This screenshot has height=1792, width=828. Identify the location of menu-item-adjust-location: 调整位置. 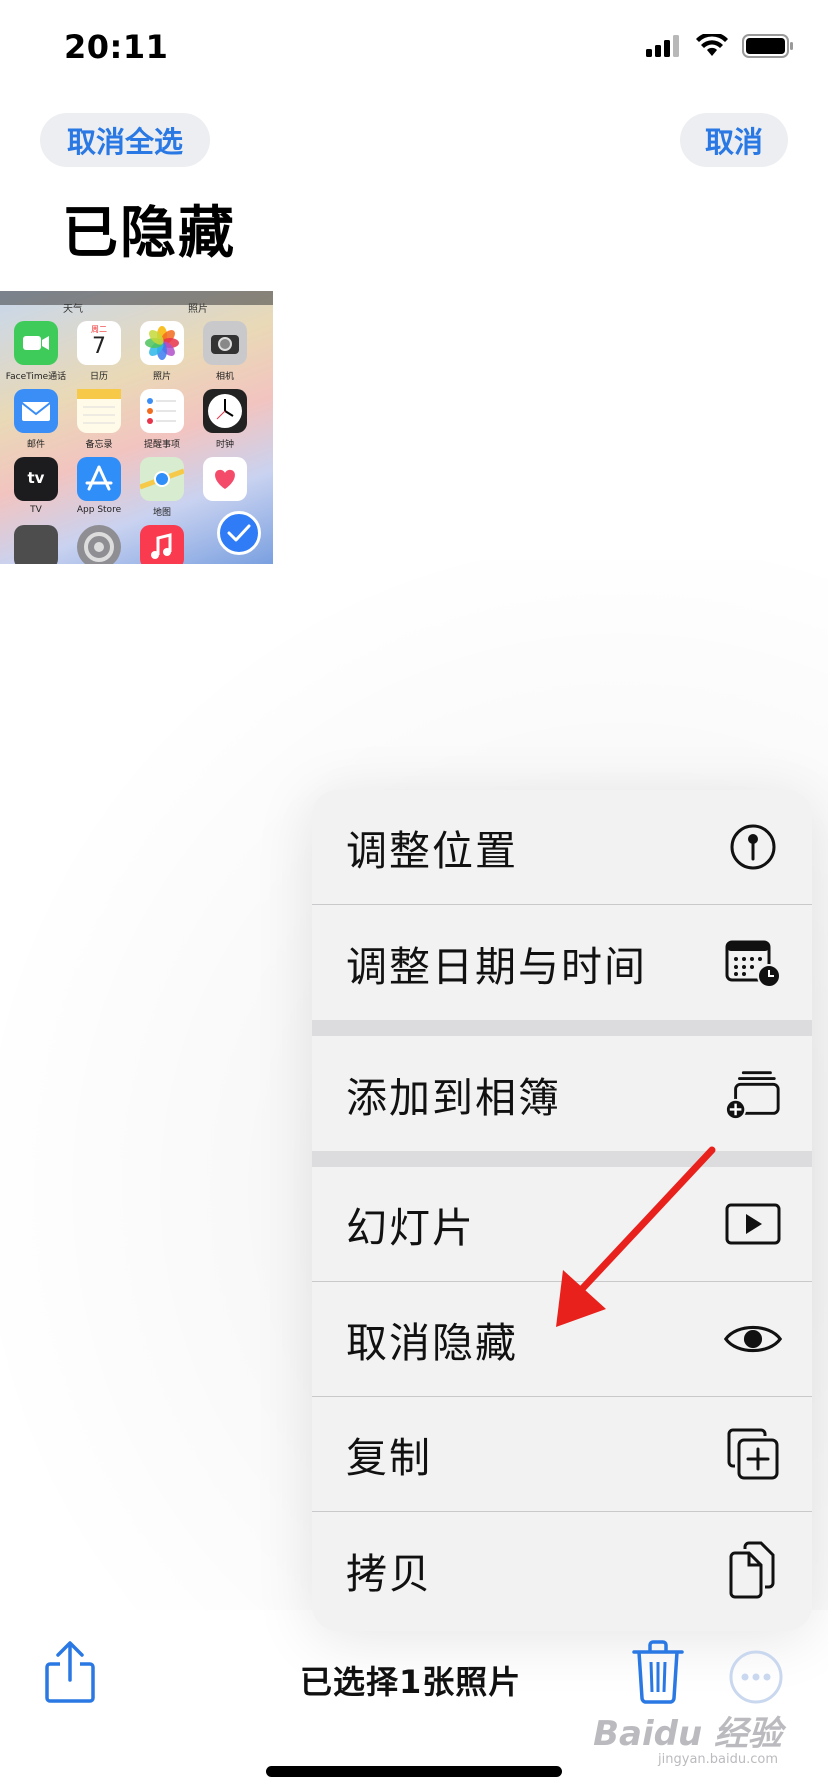
(562, 847).